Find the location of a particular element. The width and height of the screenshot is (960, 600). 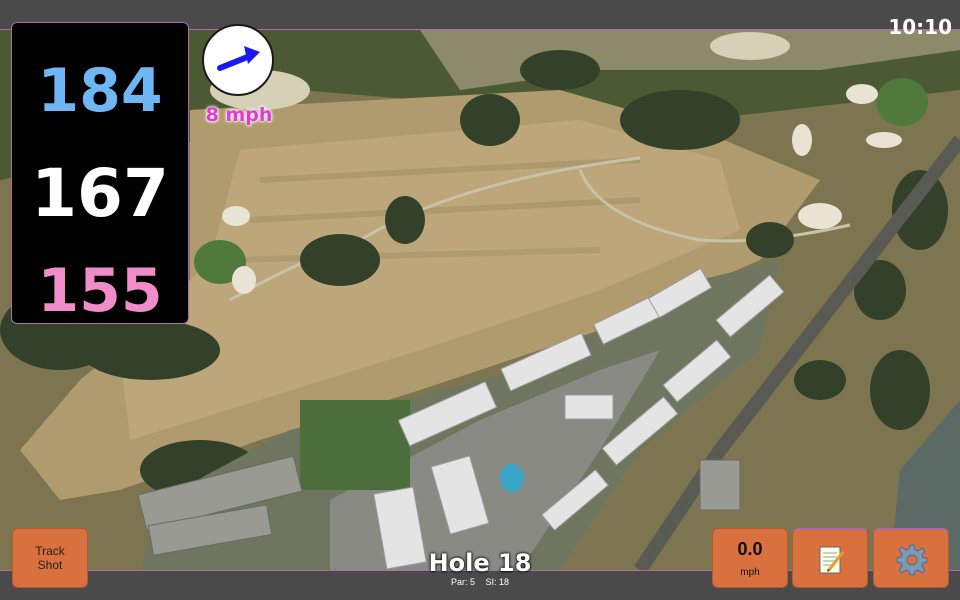

distance-panel: 184 167 155 is located at coordinates (100, 173).